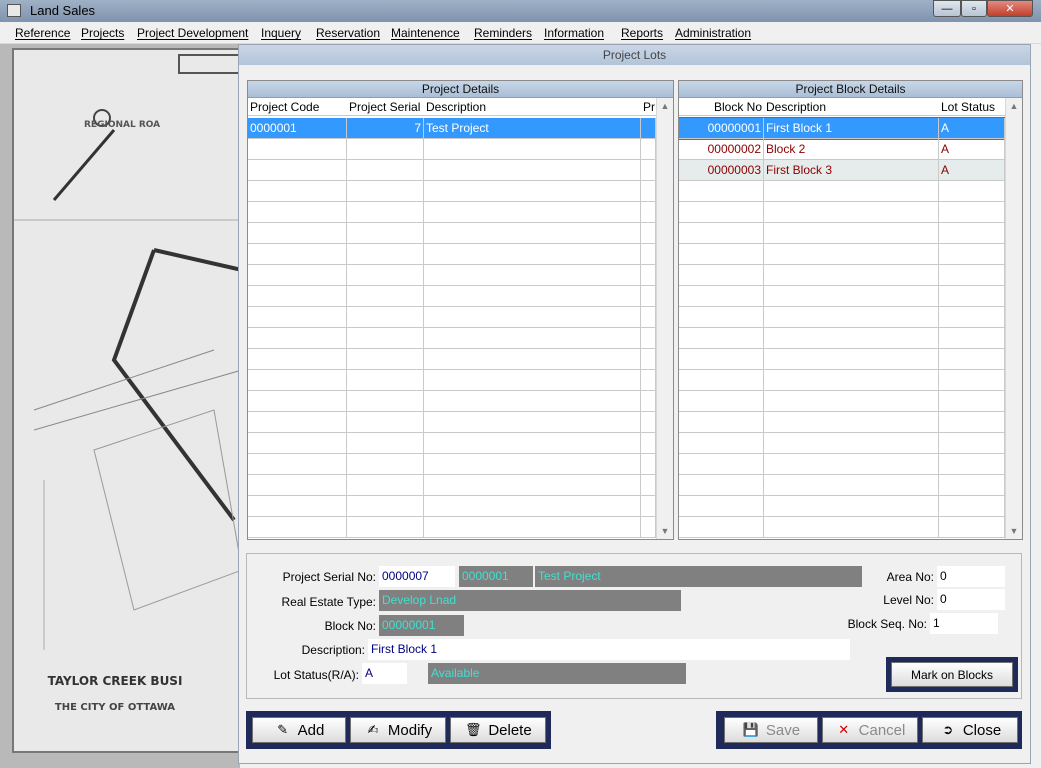 This screenshot has height=768, width=1041. I want to click on menu-reference: Reference, so click(42, 33).